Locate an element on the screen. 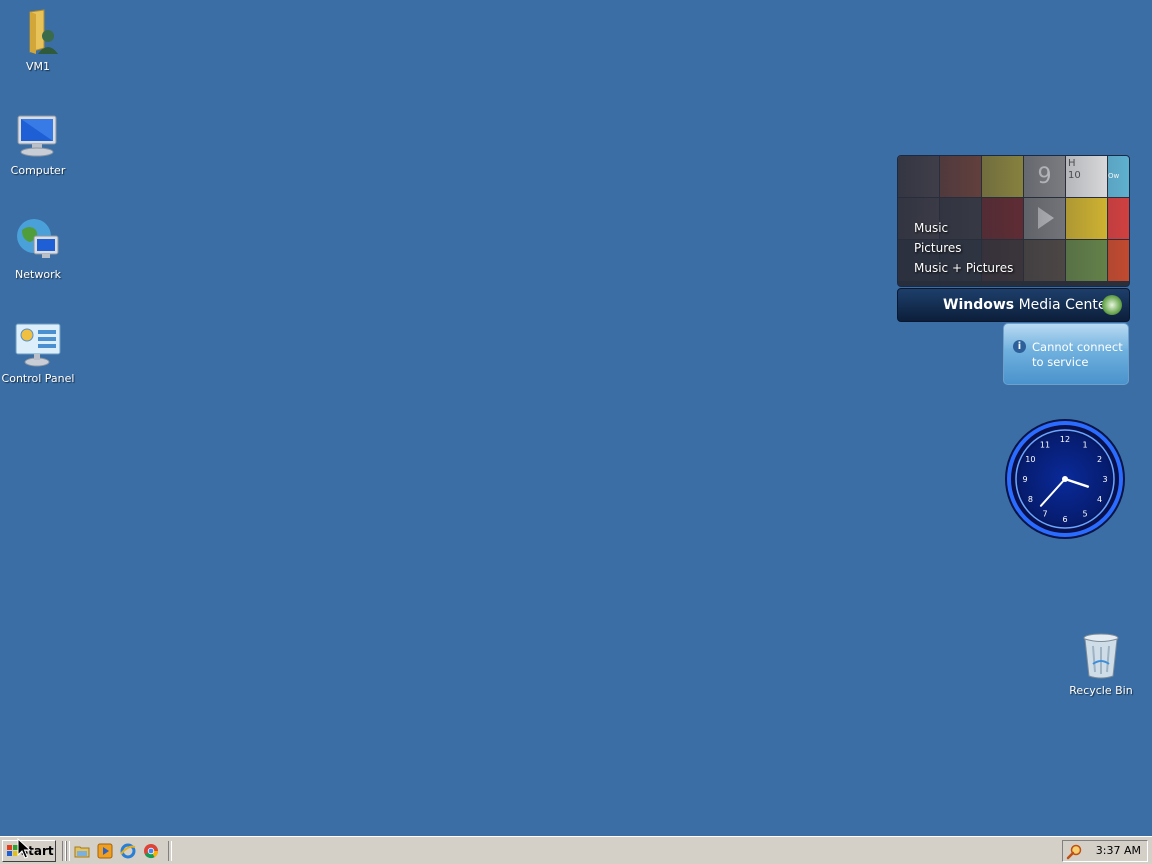 Image resolution: width=1152 pixels, height=864 pixels. control-panel-icon is located at coordinates (38, 344).